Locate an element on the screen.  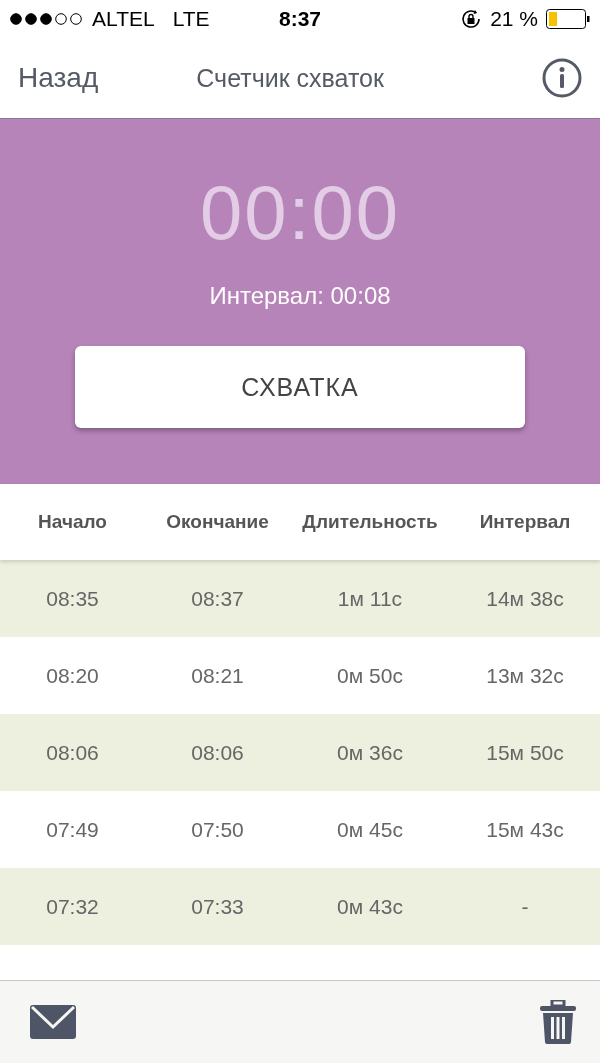
table-cell-text: 15м 43с is located at coordinates (525, 829).